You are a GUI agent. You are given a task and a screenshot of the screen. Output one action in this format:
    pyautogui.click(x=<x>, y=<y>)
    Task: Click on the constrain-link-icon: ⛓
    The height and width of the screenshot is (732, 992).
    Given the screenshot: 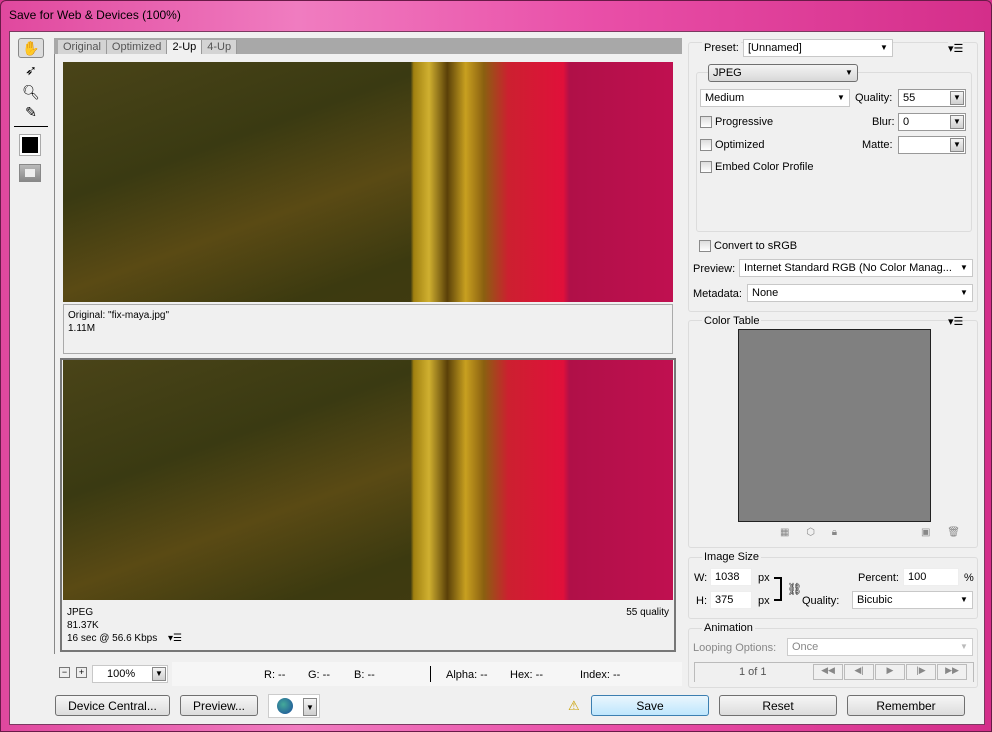 What is the action you would take?
    pyautogui.click(x=794, y=589)
    